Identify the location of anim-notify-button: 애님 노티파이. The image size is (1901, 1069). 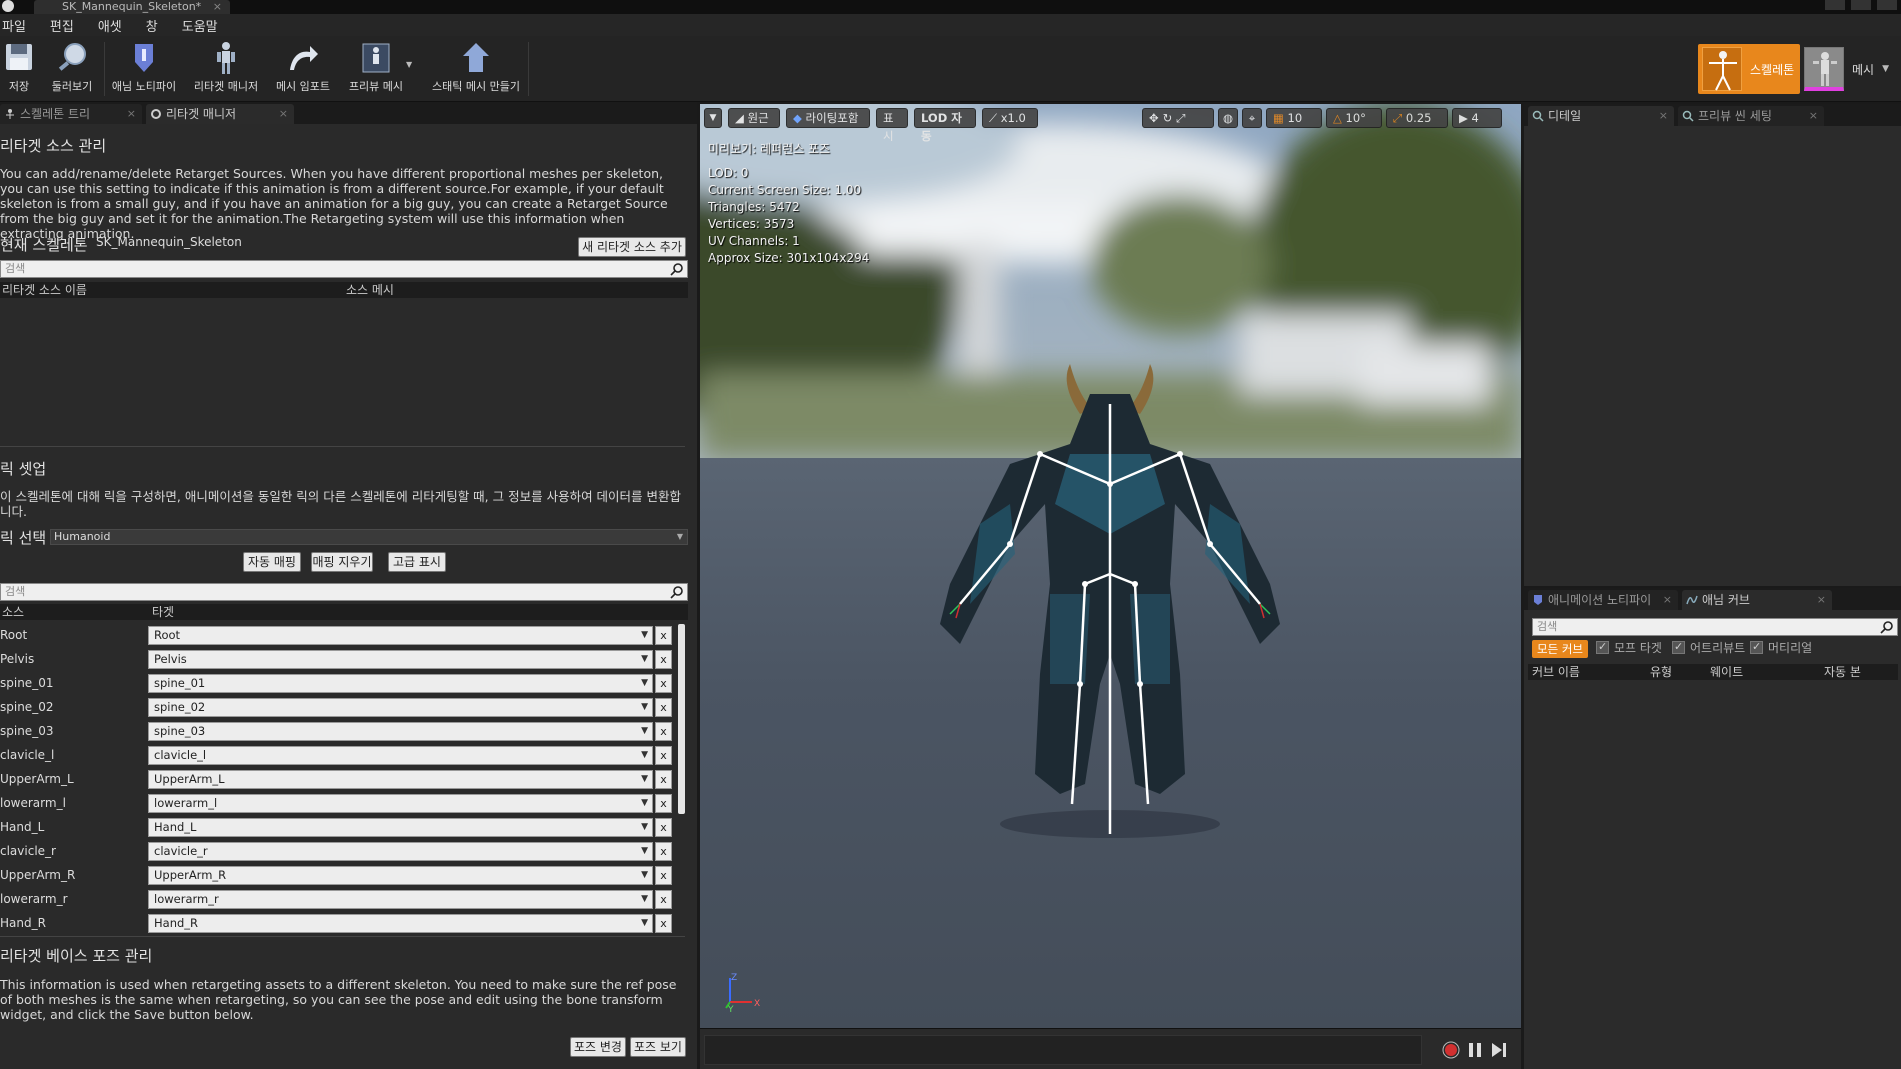
(144, 69).